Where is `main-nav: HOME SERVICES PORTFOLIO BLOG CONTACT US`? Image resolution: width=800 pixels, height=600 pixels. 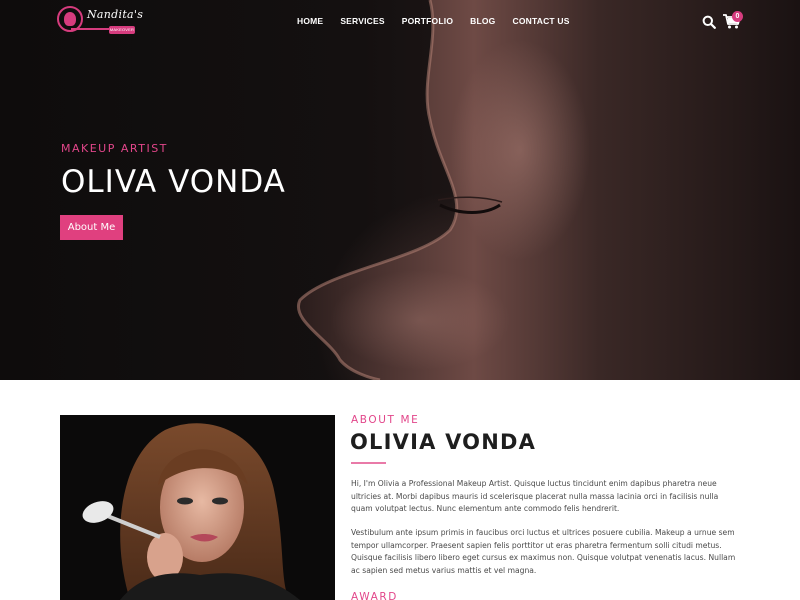 main-nav: HOME SERVICES PORTFOLIO BLOG CONTACT US is located at coordinates (433, 21).